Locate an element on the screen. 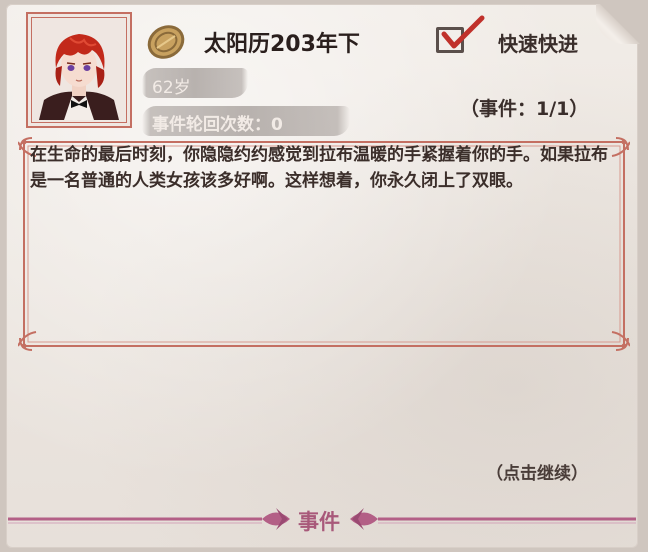  character-portrait-frame is located at coordinates (79, 70).